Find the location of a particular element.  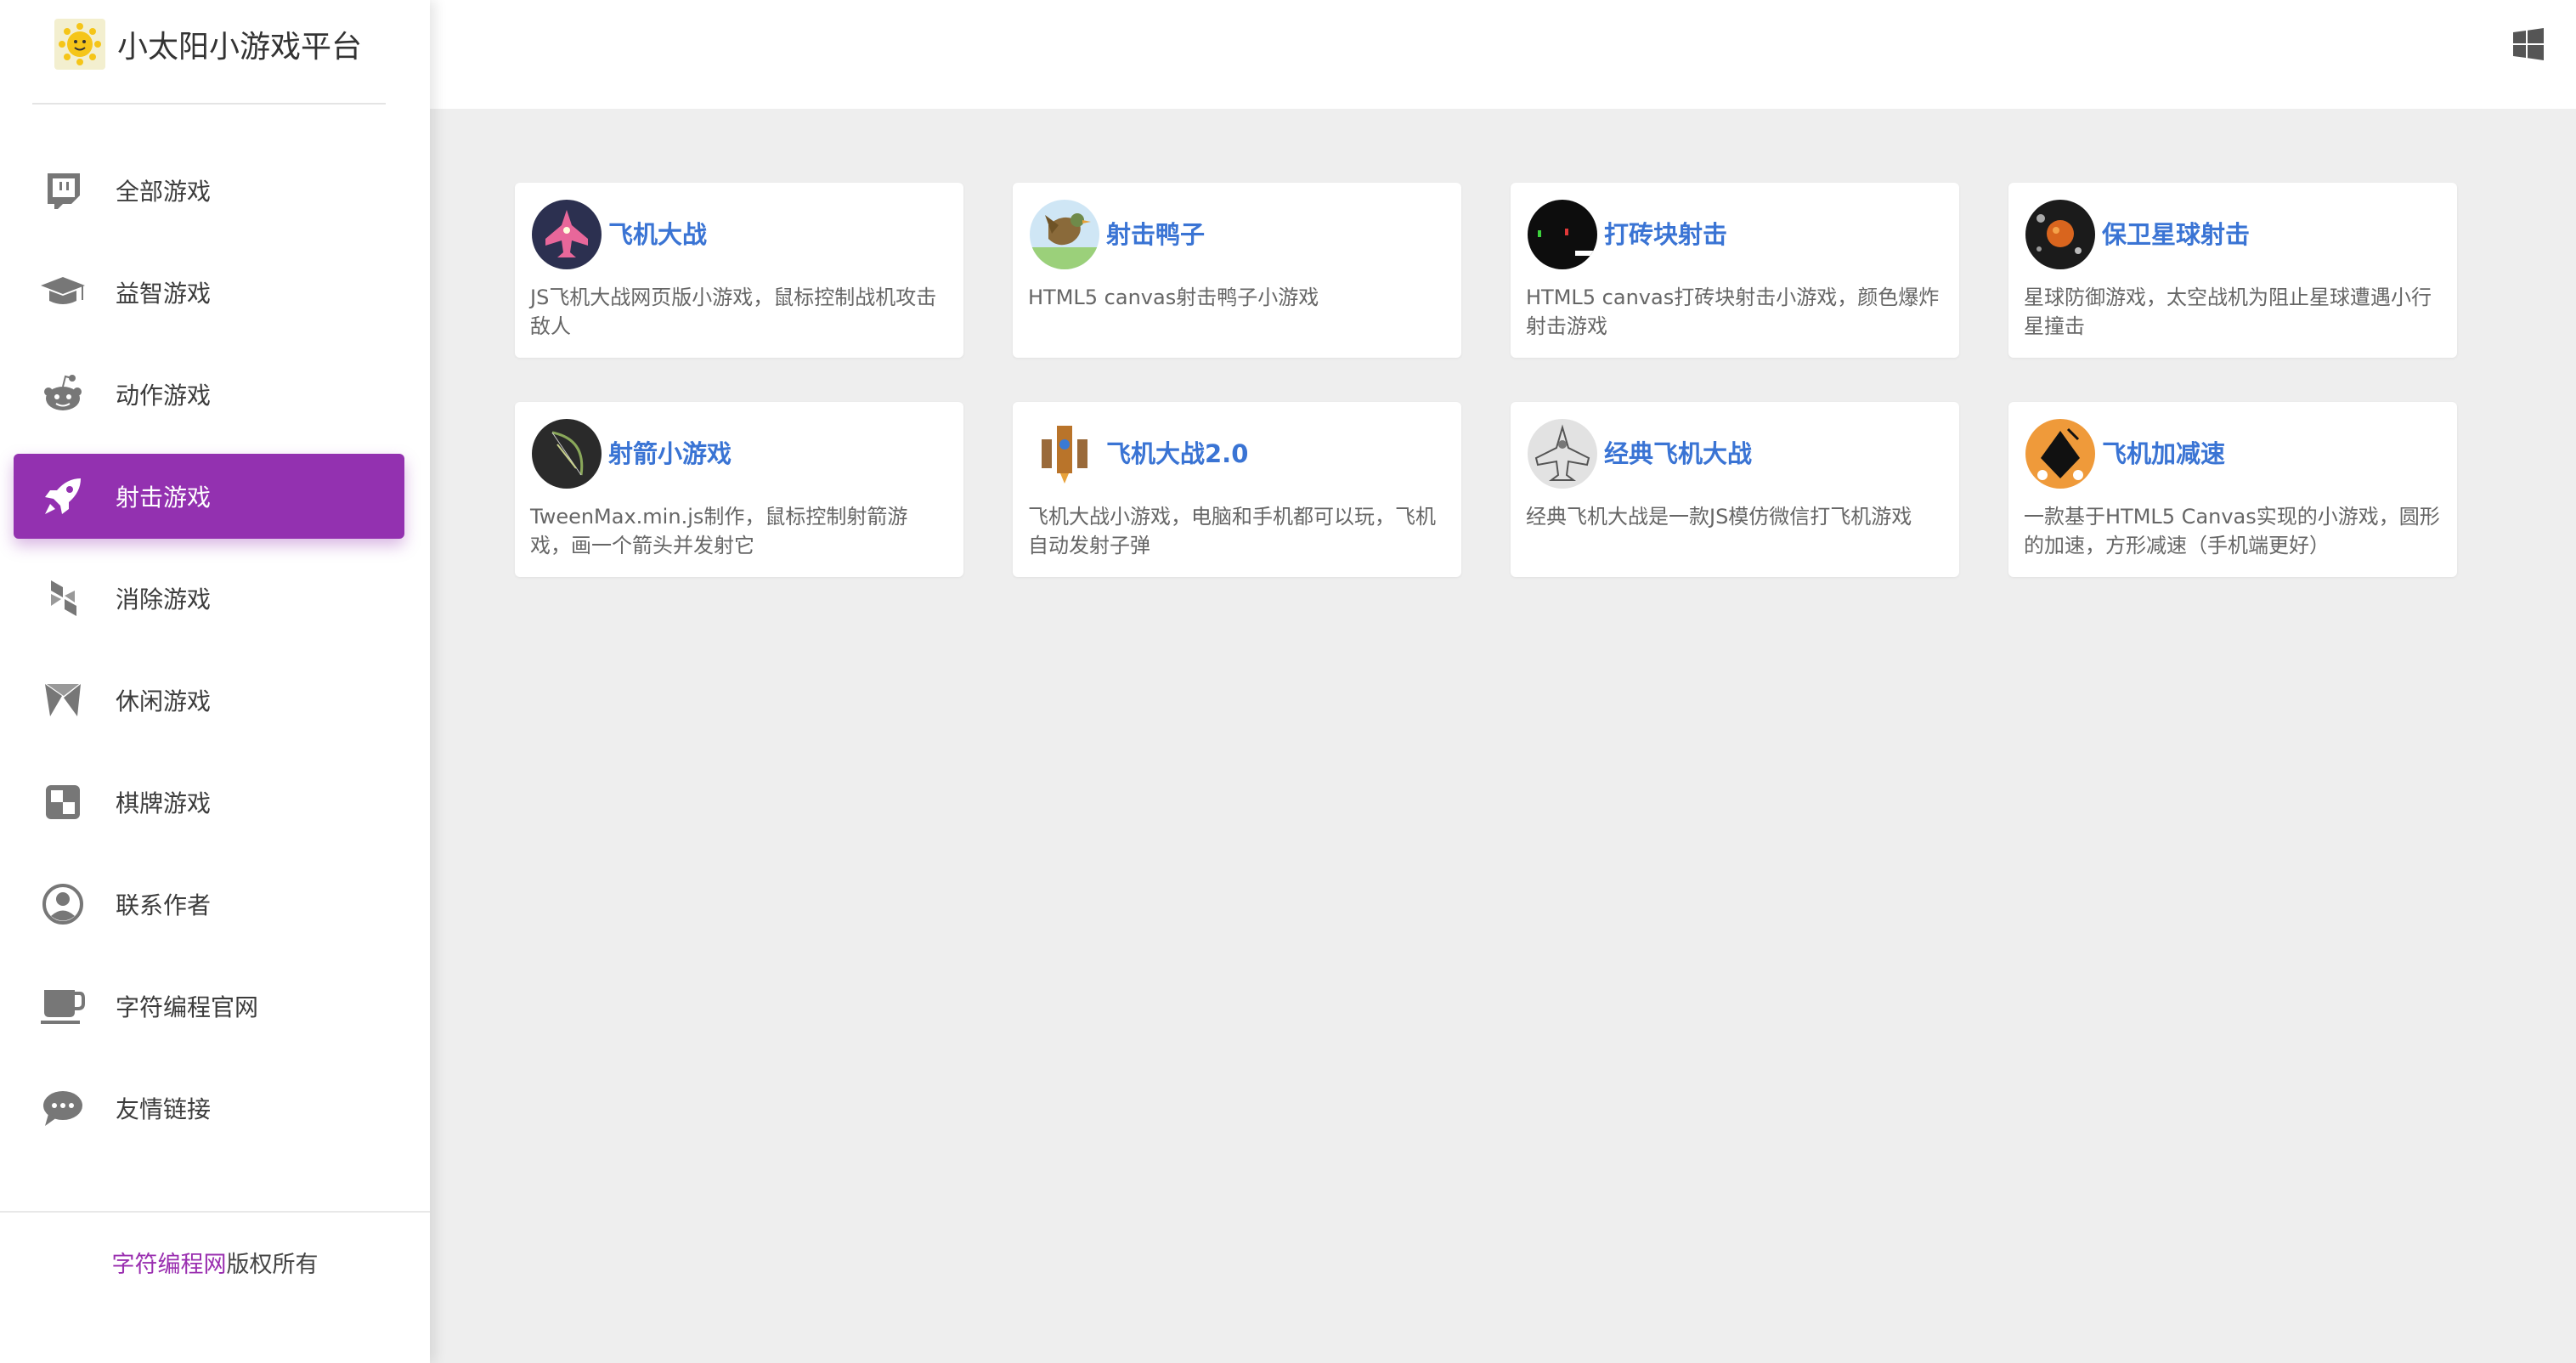

sidebar-item-official-site: 字符编程官网 is located at coordinates (209, 1006).